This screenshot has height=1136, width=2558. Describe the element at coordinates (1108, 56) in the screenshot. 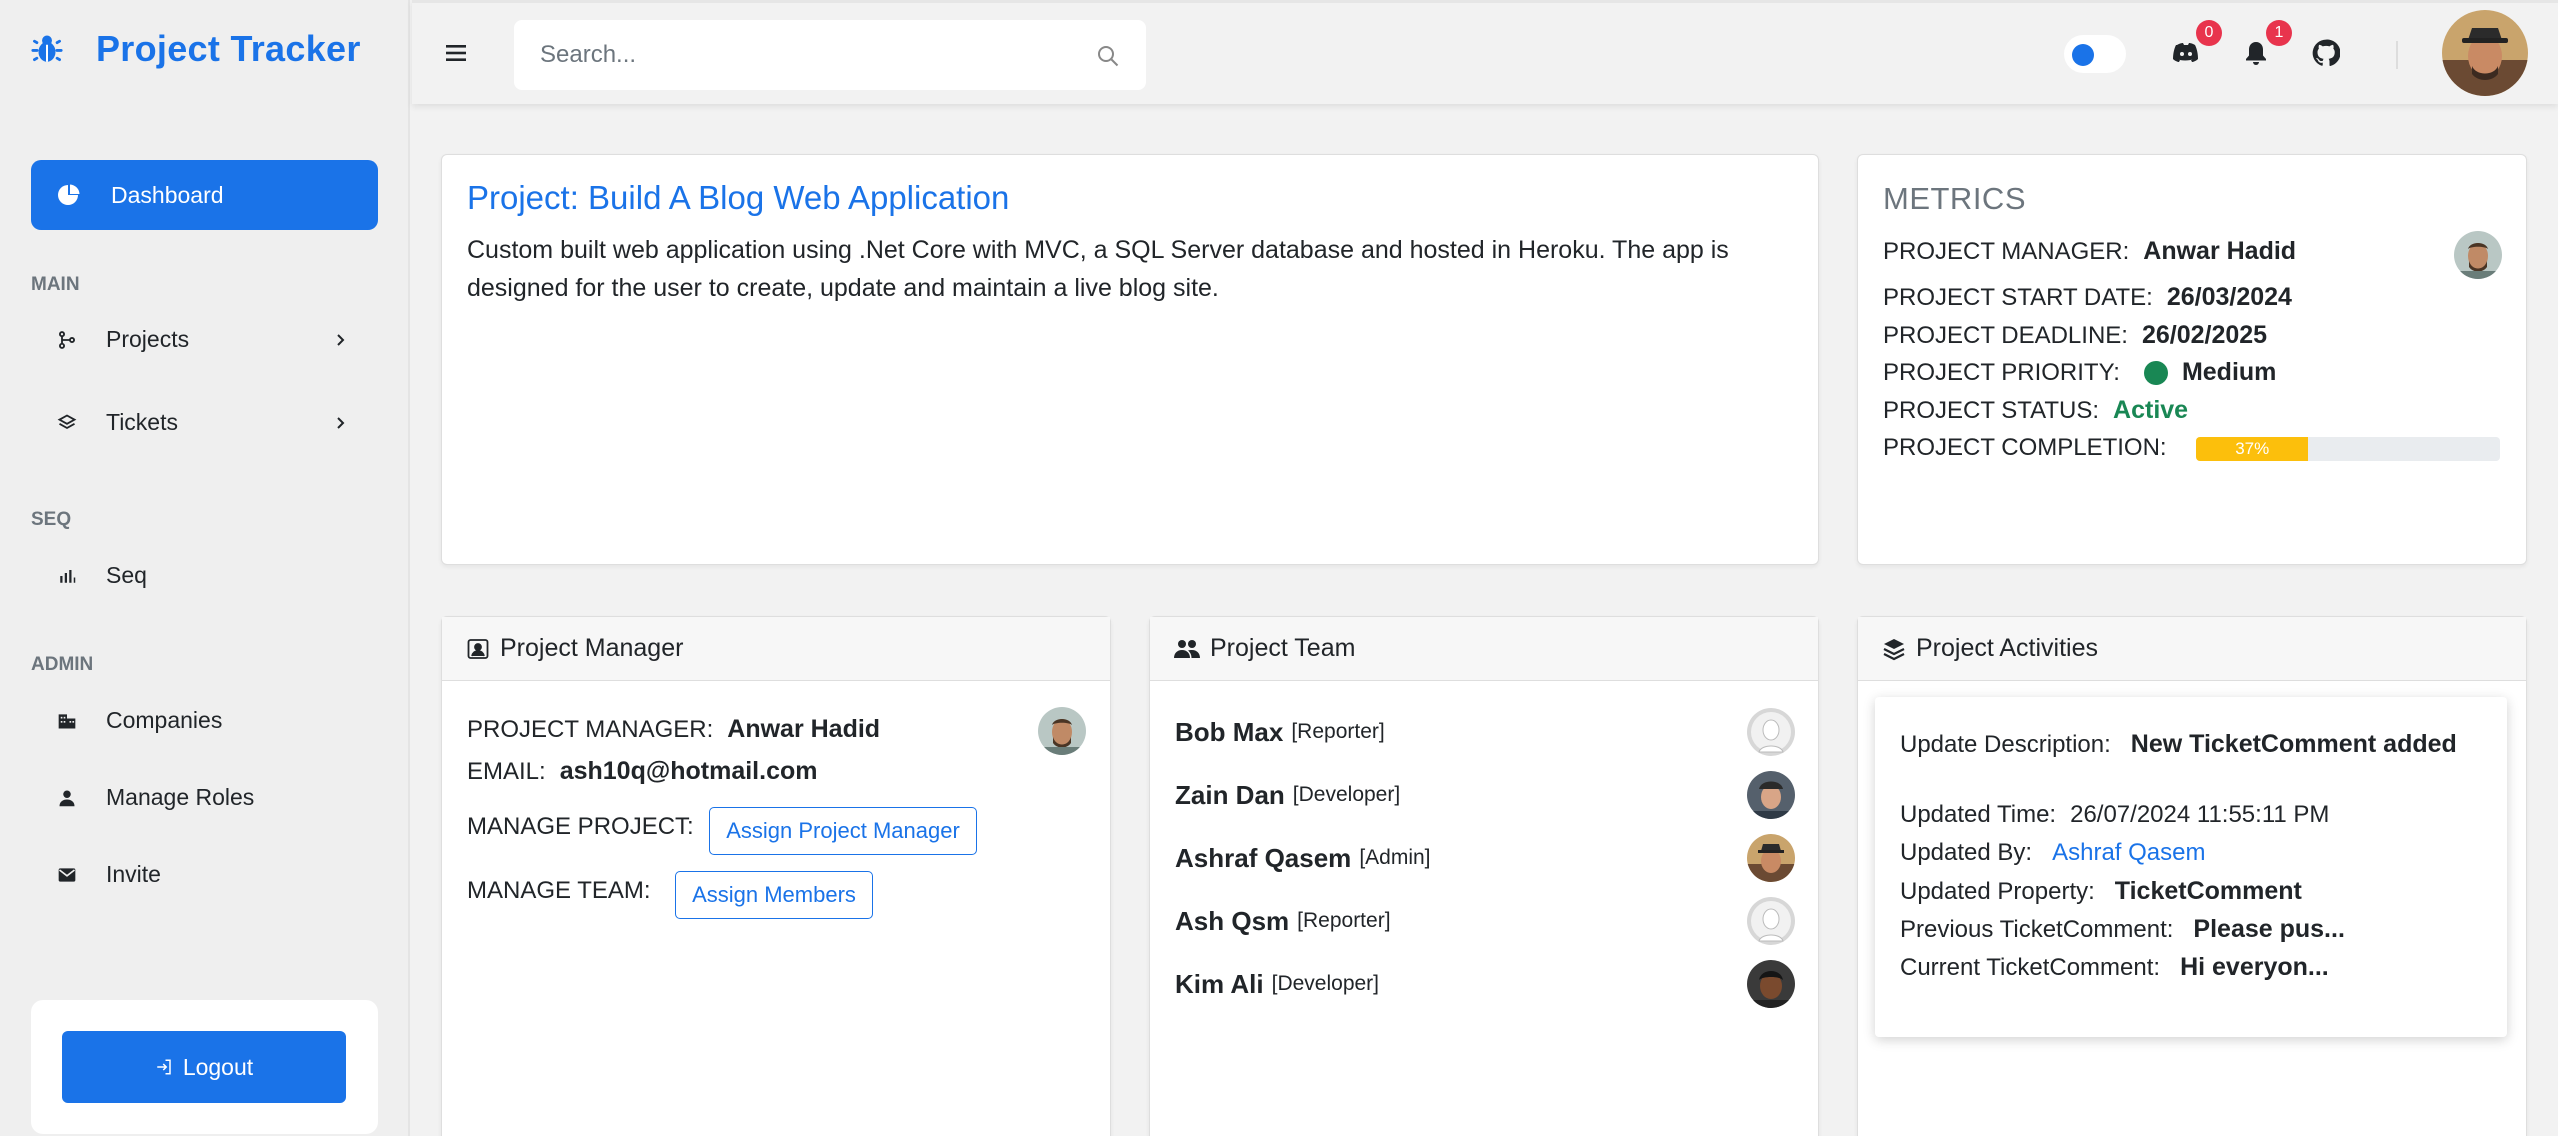

I see `search-icon` at that location.